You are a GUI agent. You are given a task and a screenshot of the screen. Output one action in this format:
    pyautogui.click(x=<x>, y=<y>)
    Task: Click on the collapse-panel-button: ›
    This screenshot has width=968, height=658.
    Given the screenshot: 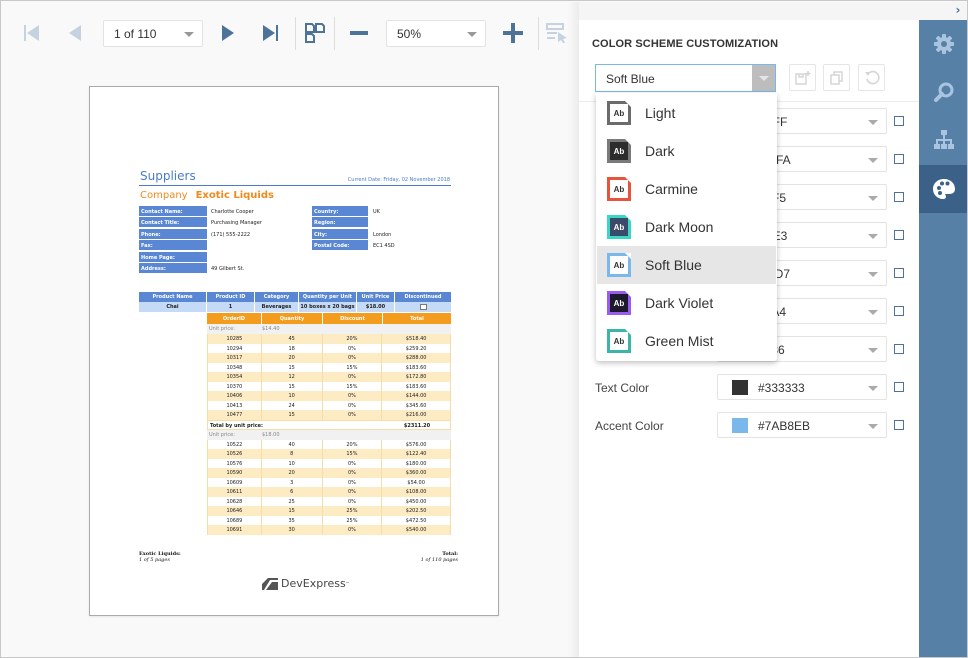 What is the action you would take?
    pyautogui.click(x=958, y=11)
    